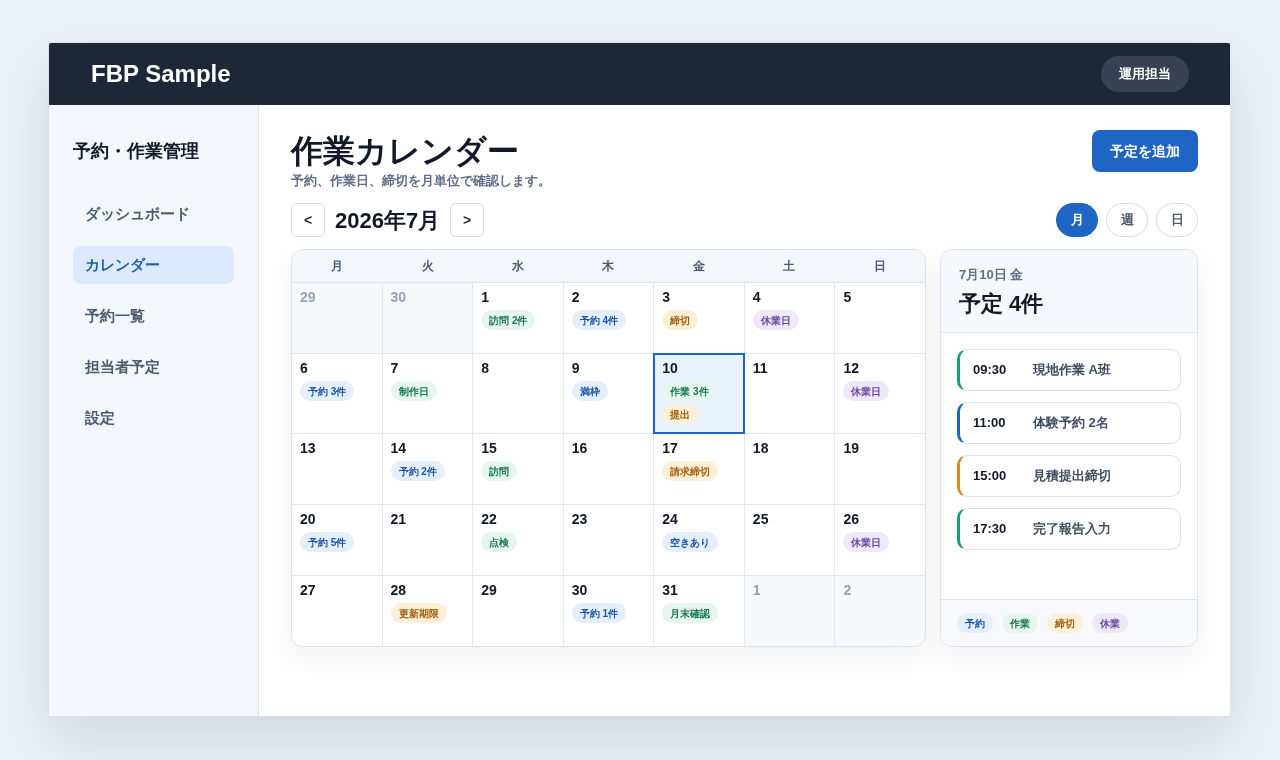  I want to click on day-cell: 10 作業 3件 提出, so click(699, 393).